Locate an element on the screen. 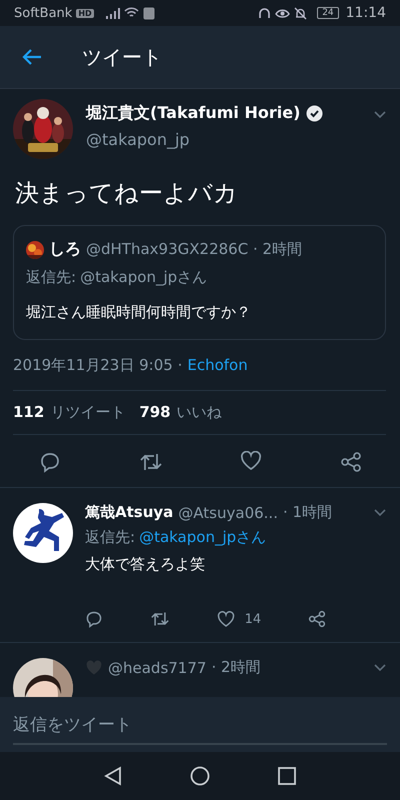  quoted-tweet-card: しろ @dHThax93GX2286C · 2時間 返信先: @takapon_jpさん 堀江さん睡眠時間何時間ですか？ is located at coordinates (199, 282).